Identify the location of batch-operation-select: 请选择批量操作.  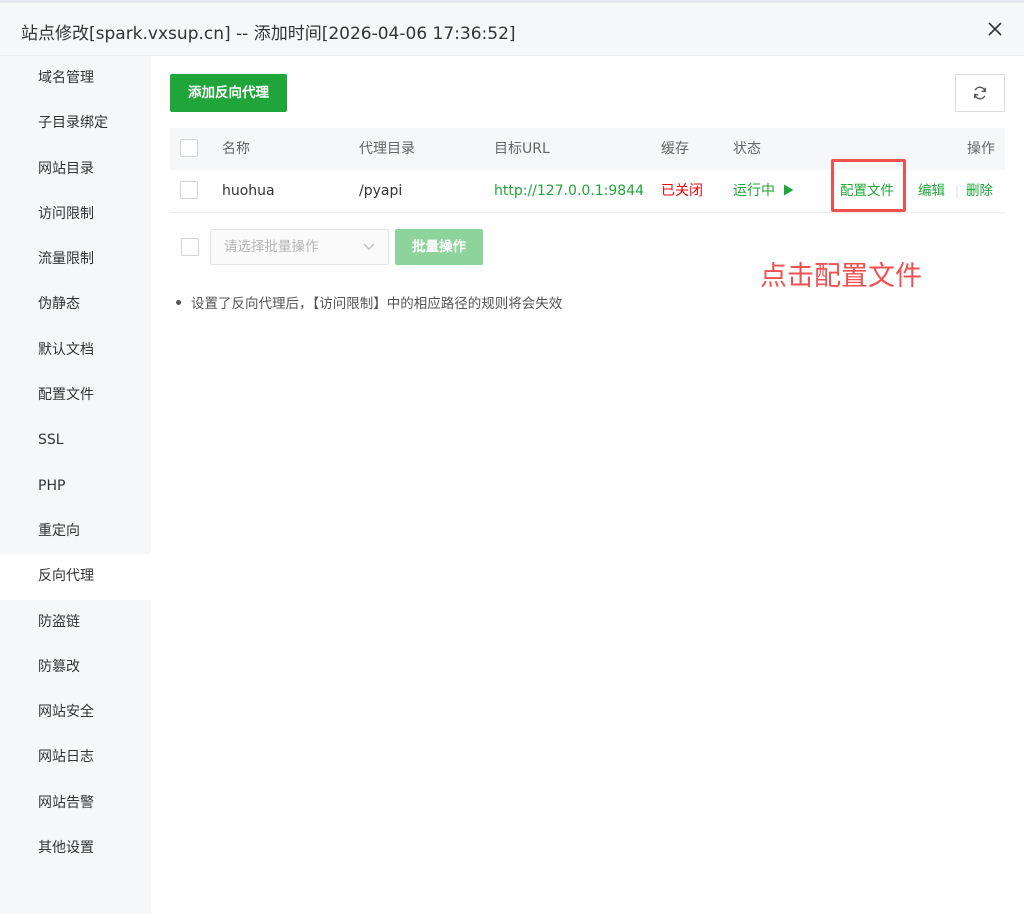
(299, 247).